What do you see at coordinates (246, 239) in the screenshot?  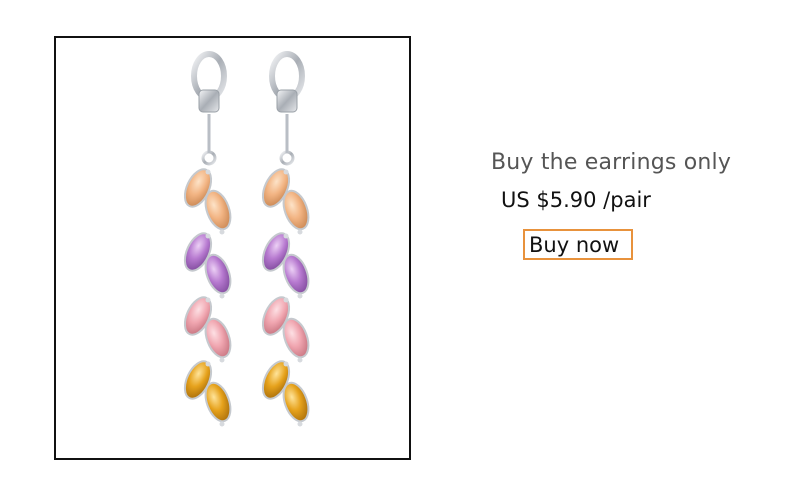 I see `earrings-image` at bounding box center [246, 239].